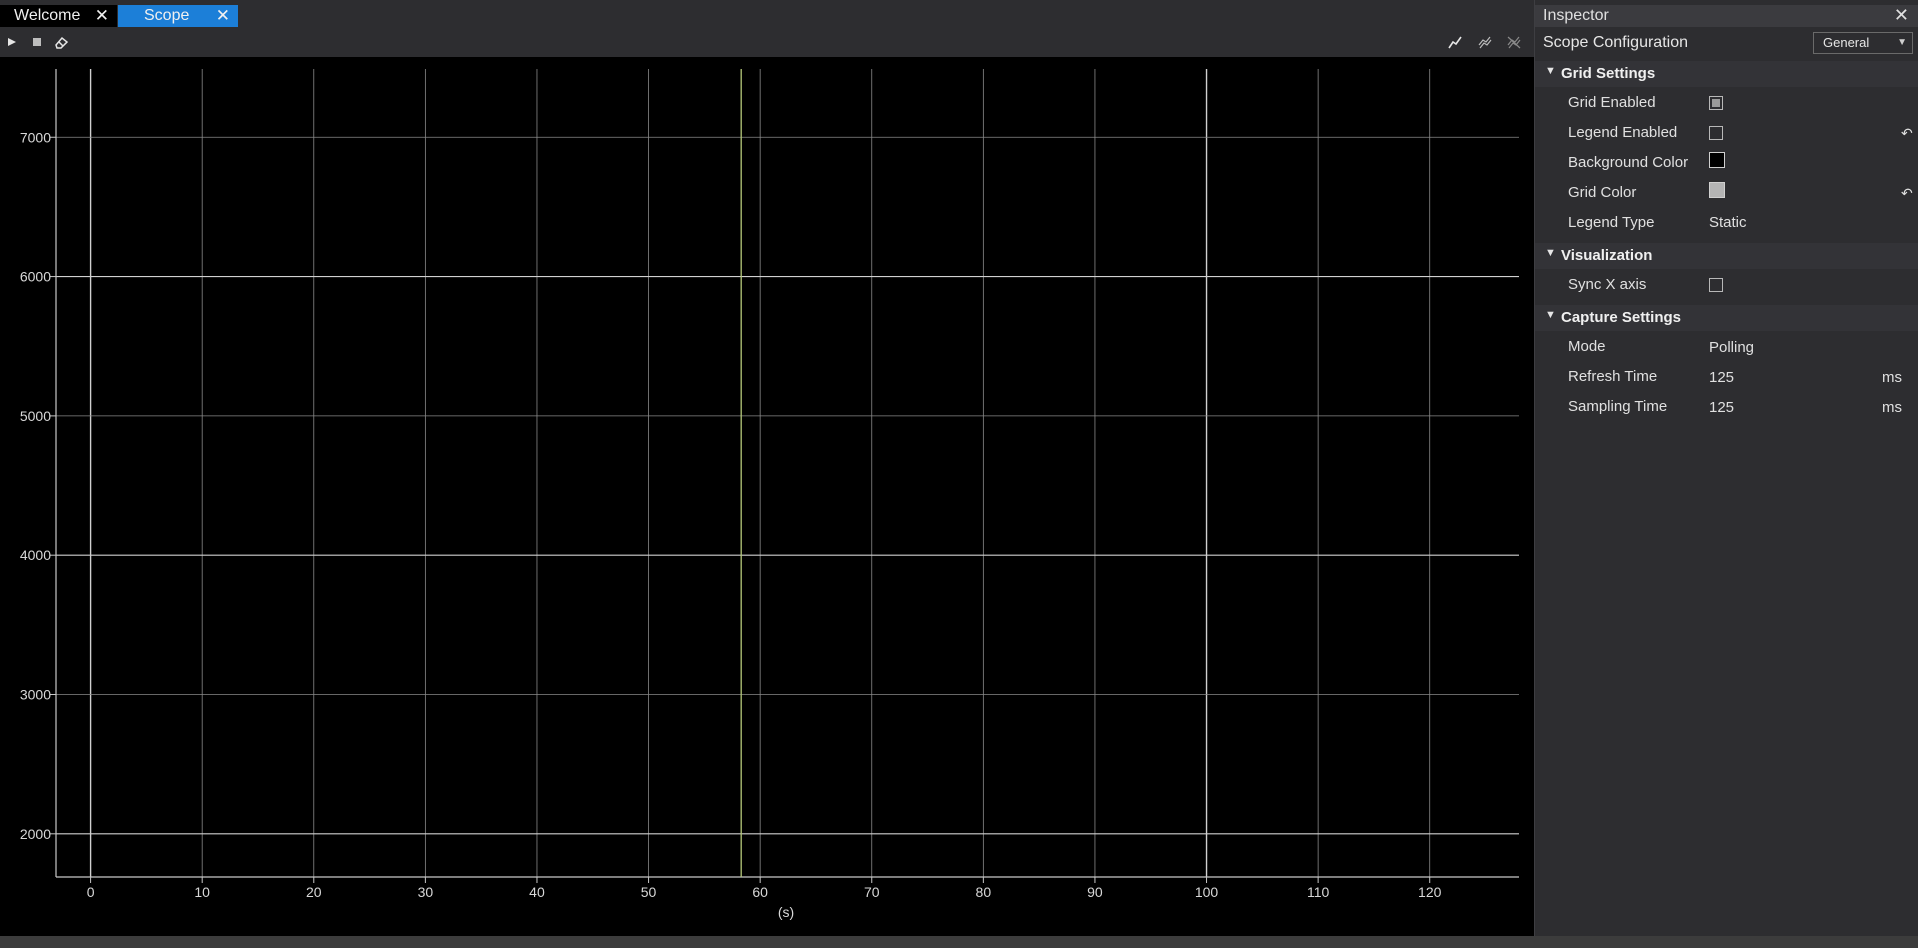  What do you see at coordinates (767, 13) in the screenshot?
I see `document-tab-bar: Welcome ✕ Scope ✕` at bounding box center [767, 13].